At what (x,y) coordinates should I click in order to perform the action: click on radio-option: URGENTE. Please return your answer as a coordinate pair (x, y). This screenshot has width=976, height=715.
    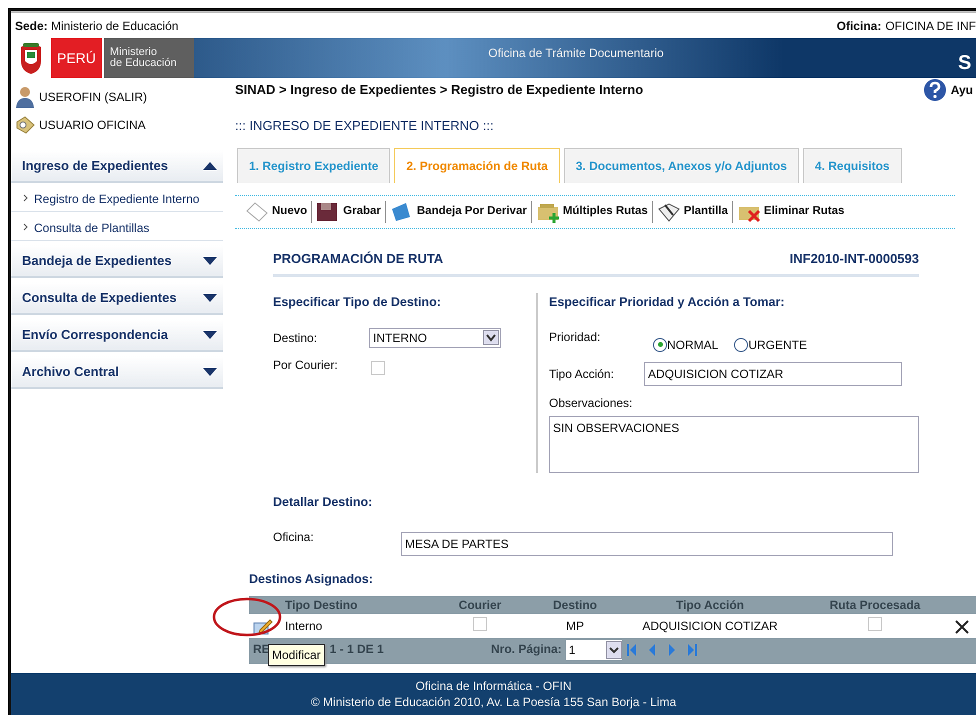
    Looking at the image, I should click on (771, 345).